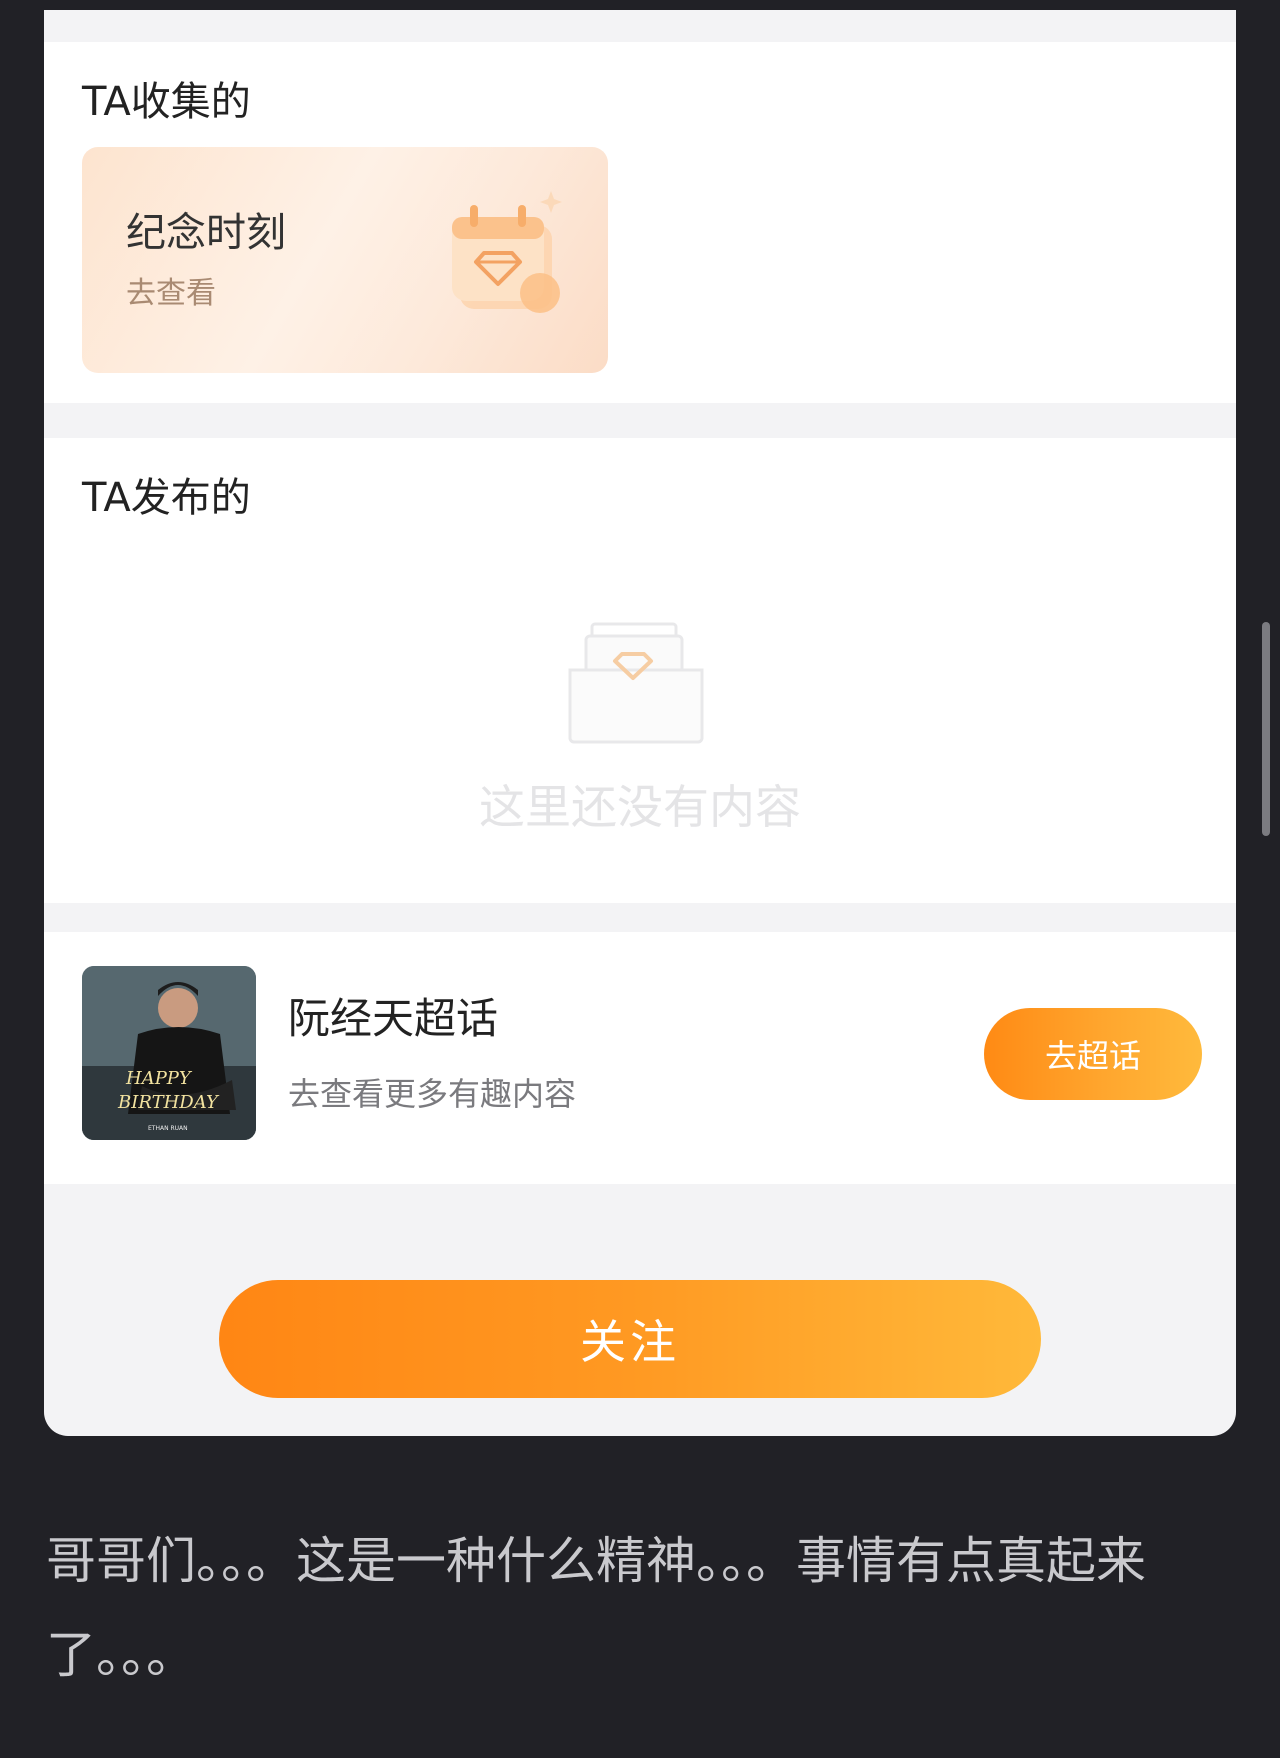 This screenshot has height=1758, width=1280. Describe the element at coordinates (166, 102) in the screenshot. I see `collected-title: TA收集的` at that location.